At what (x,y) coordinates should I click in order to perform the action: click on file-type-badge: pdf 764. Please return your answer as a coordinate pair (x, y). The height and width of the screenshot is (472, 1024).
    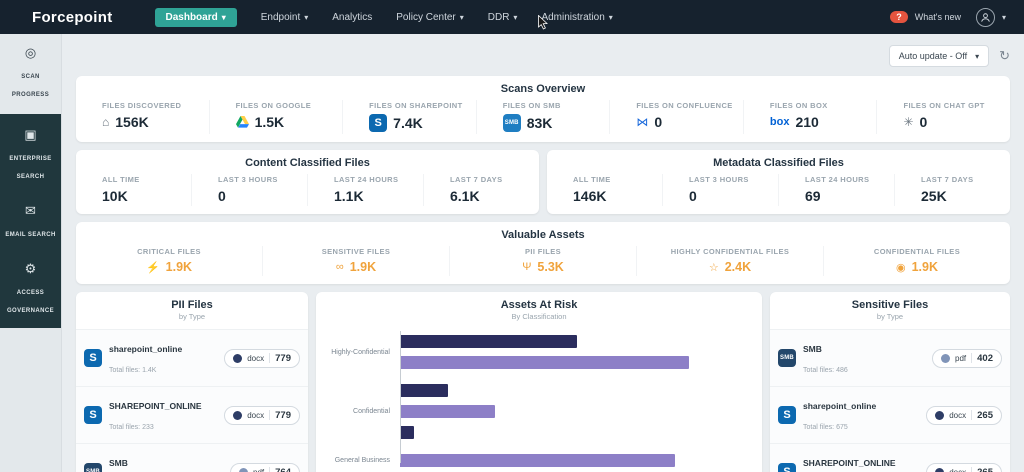
    Looking at the image, I should click on (265, 467).